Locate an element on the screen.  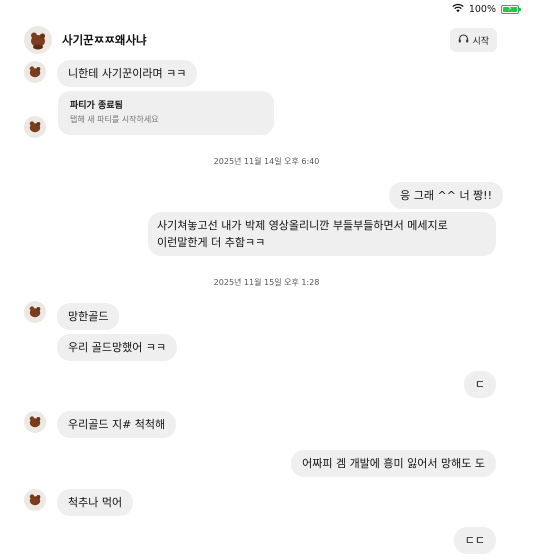
chat-header: 사기꾼ㅉㅉ왜사냐 시작 is located at coordinates (260, 40).